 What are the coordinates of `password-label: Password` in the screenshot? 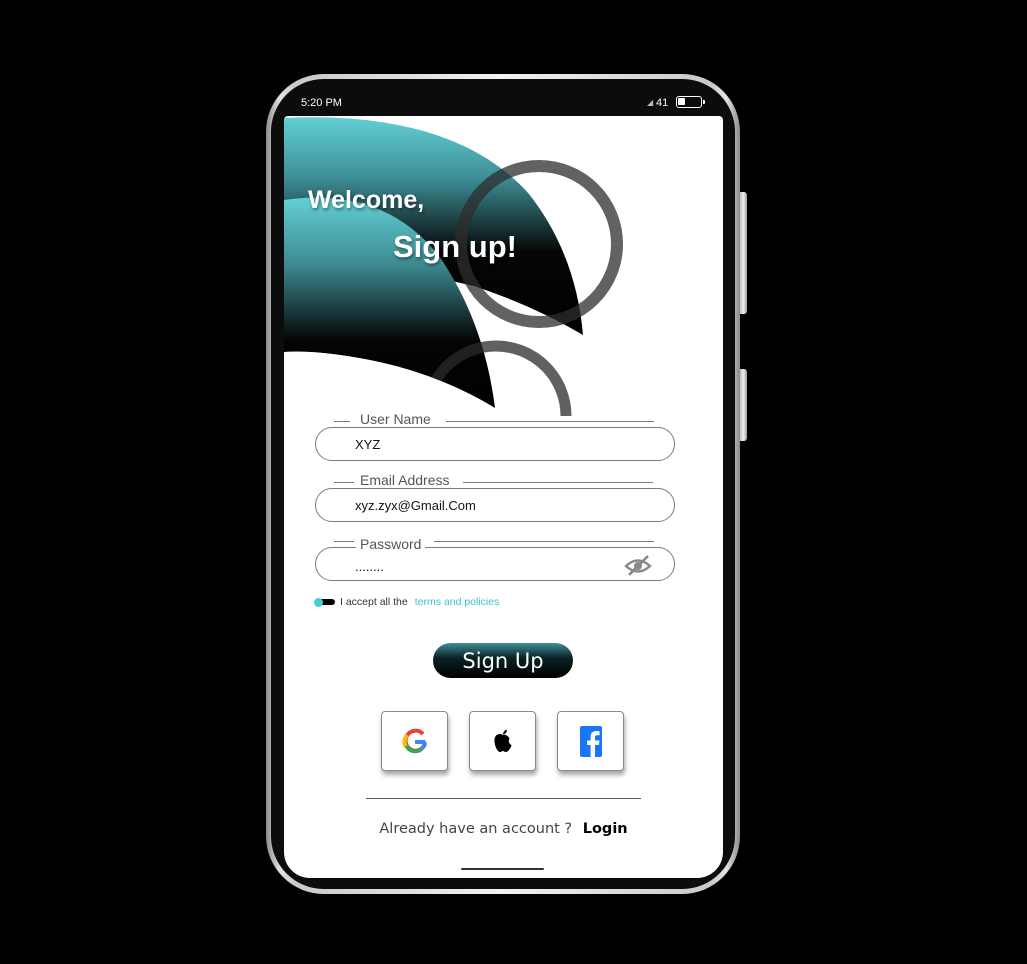 It's located at (391, 544).